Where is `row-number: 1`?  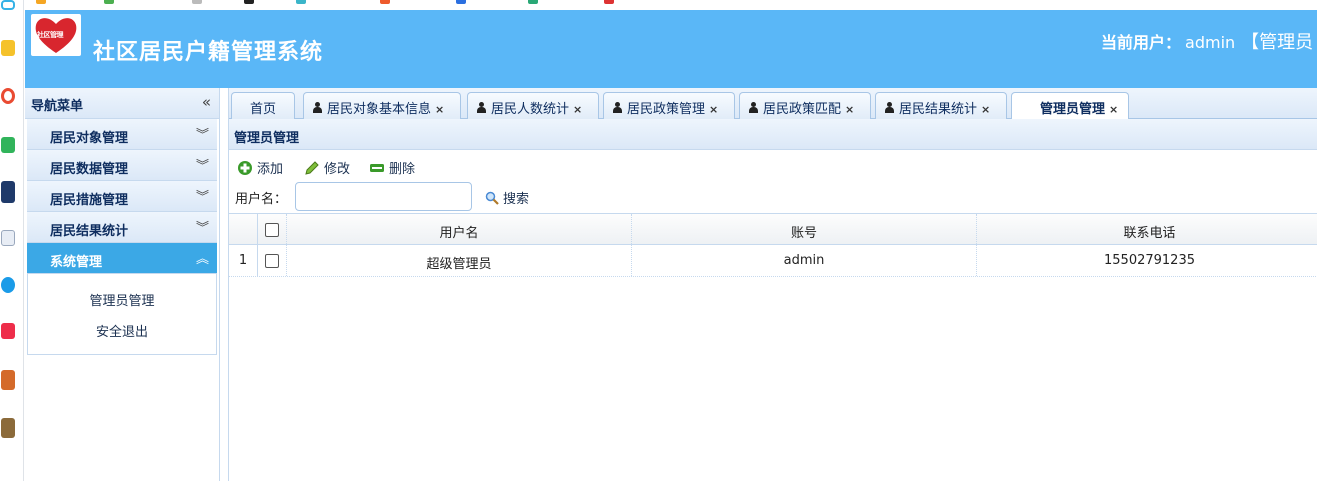 row-number: 1 is located at coordinates (243, 260).